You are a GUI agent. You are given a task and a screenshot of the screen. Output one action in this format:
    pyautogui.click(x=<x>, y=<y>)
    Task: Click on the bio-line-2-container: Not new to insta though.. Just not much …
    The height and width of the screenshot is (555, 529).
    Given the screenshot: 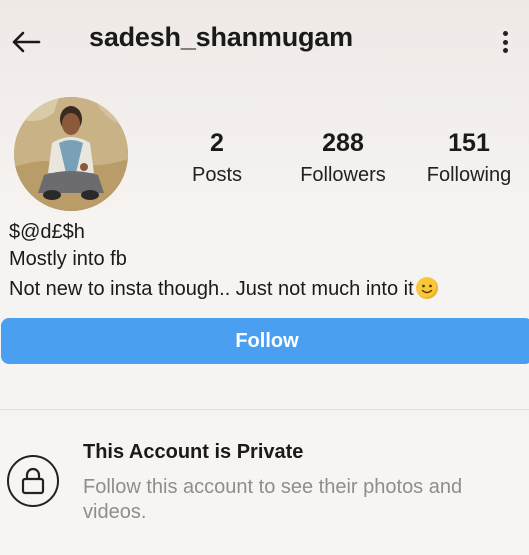 What is the action you would take?
    pyautogui.click(x=223, y=289)
    